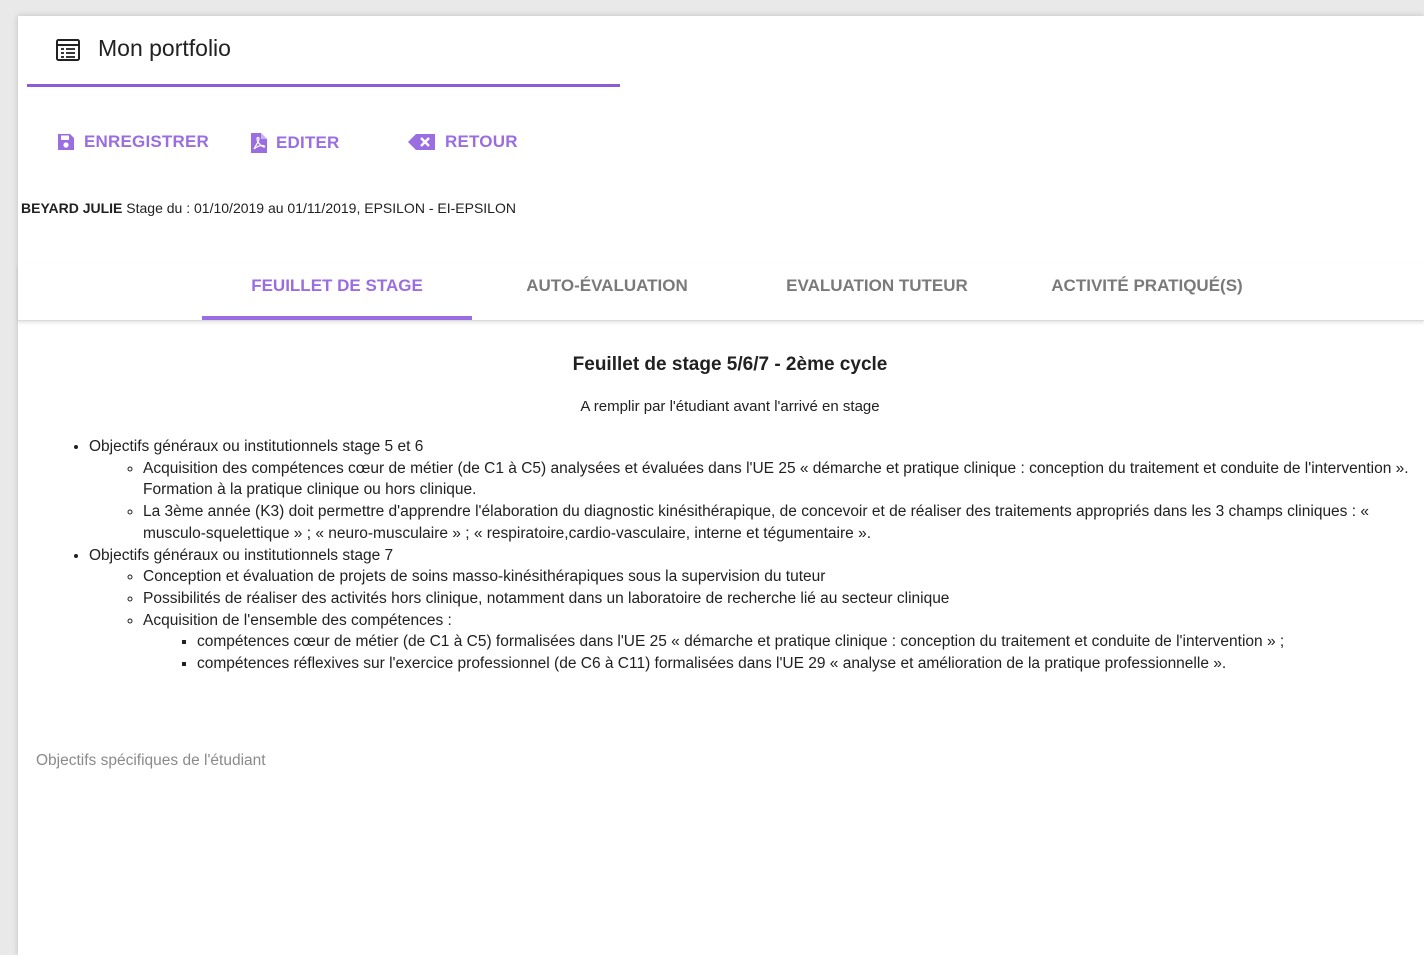 This screenshot has width=1424, height=955. What do you see at coordinates (1147, 290) in the screenshot?
I see `tab-activite-pratiquee: ACTIVITÉ PRATIQUÉ(S)` at bounding box center [1147, 290].